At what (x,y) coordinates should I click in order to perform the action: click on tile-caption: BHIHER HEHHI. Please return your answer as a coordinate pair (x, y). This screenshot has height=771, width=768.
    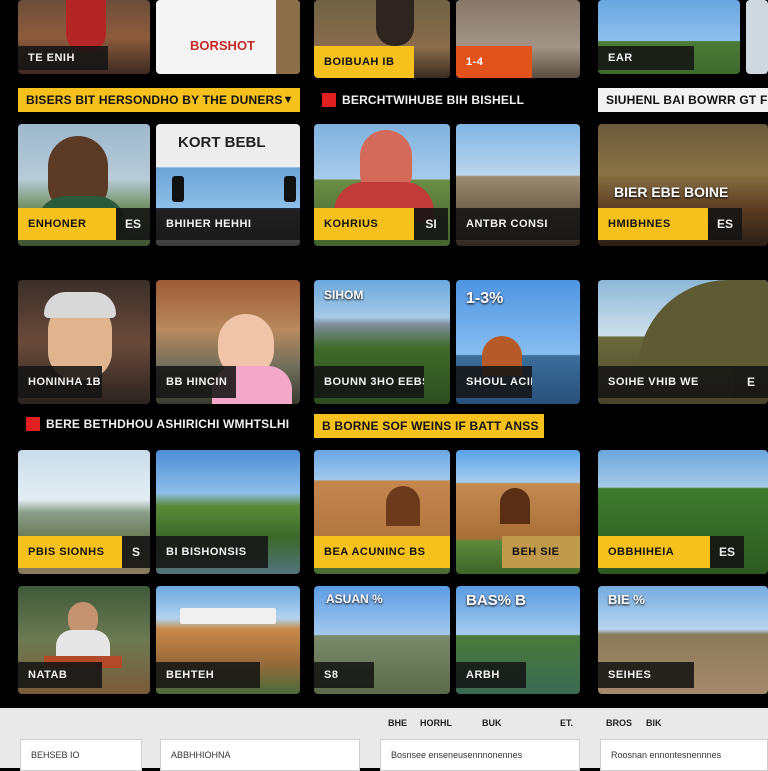
    Looking at the image, I should click on (228, 224).